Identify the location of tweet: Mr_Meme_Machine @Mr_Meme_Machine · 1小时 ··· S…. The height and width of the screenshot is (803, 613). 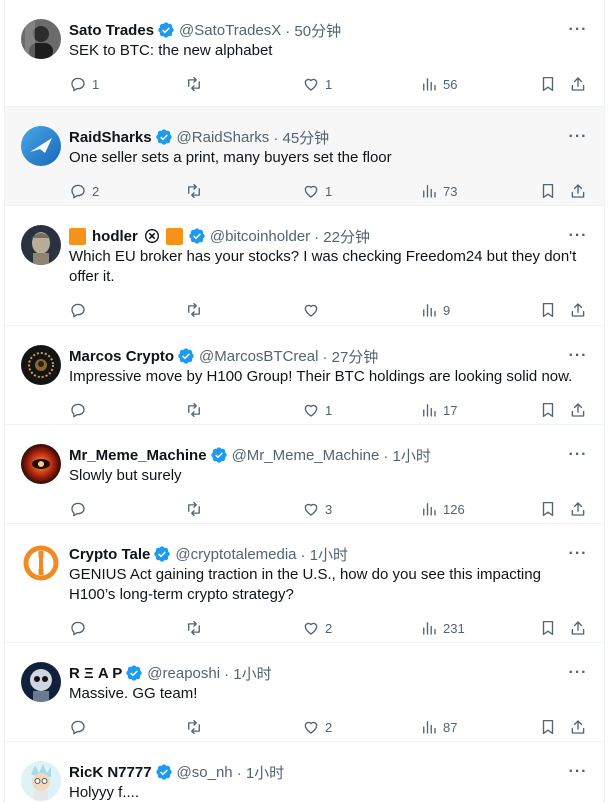
(304, 474).